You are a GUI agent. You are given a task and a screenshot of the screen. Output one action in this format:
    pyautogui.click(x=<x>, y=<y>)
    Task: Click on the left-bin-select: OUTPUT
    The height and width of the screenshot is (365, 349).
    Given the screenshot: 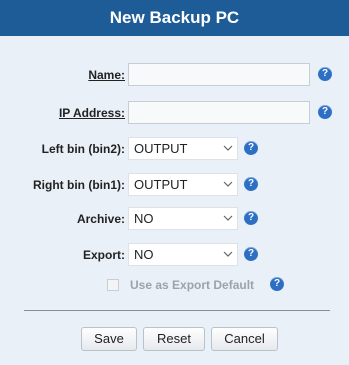 What is the action you would take?
    pyautogui.click(x=183, y=148)
    